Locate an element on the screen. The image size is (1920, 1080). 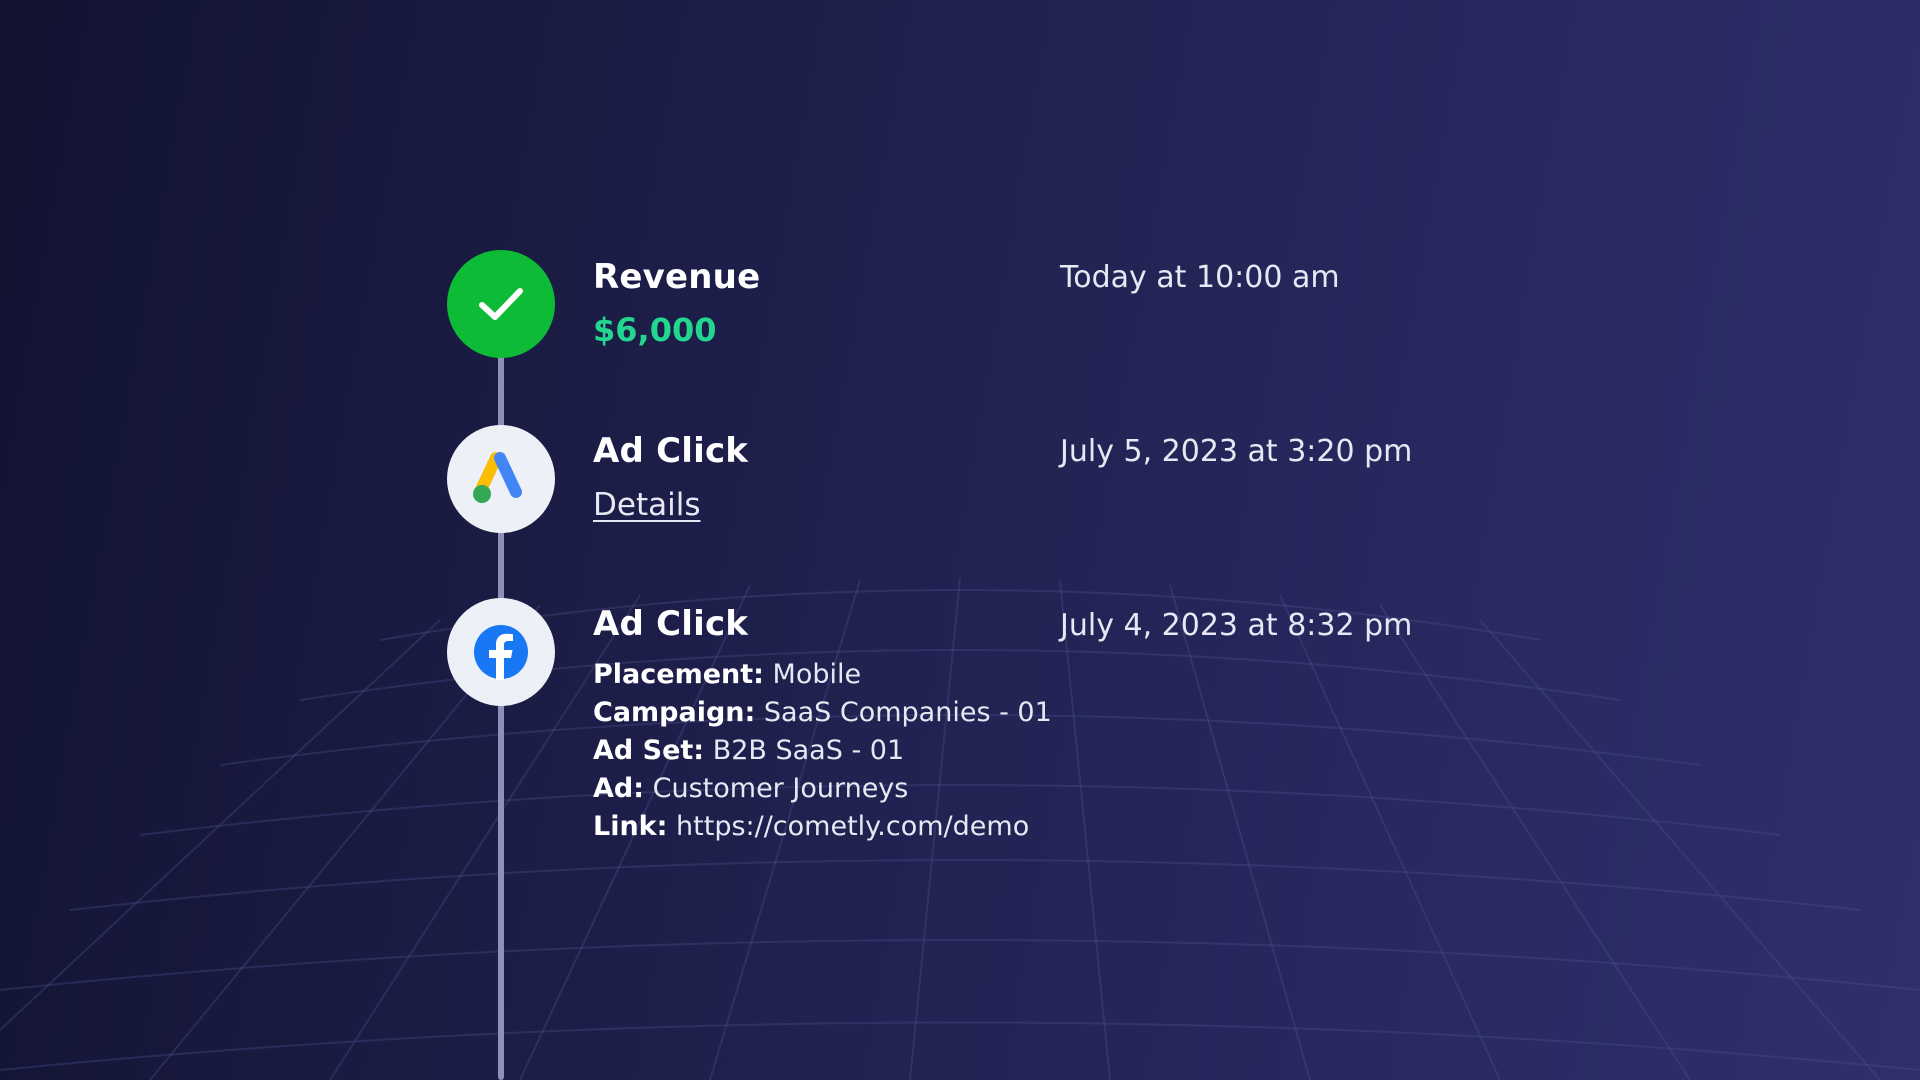
revenue-event-title: Revenue is located at coordinates (677, 277).